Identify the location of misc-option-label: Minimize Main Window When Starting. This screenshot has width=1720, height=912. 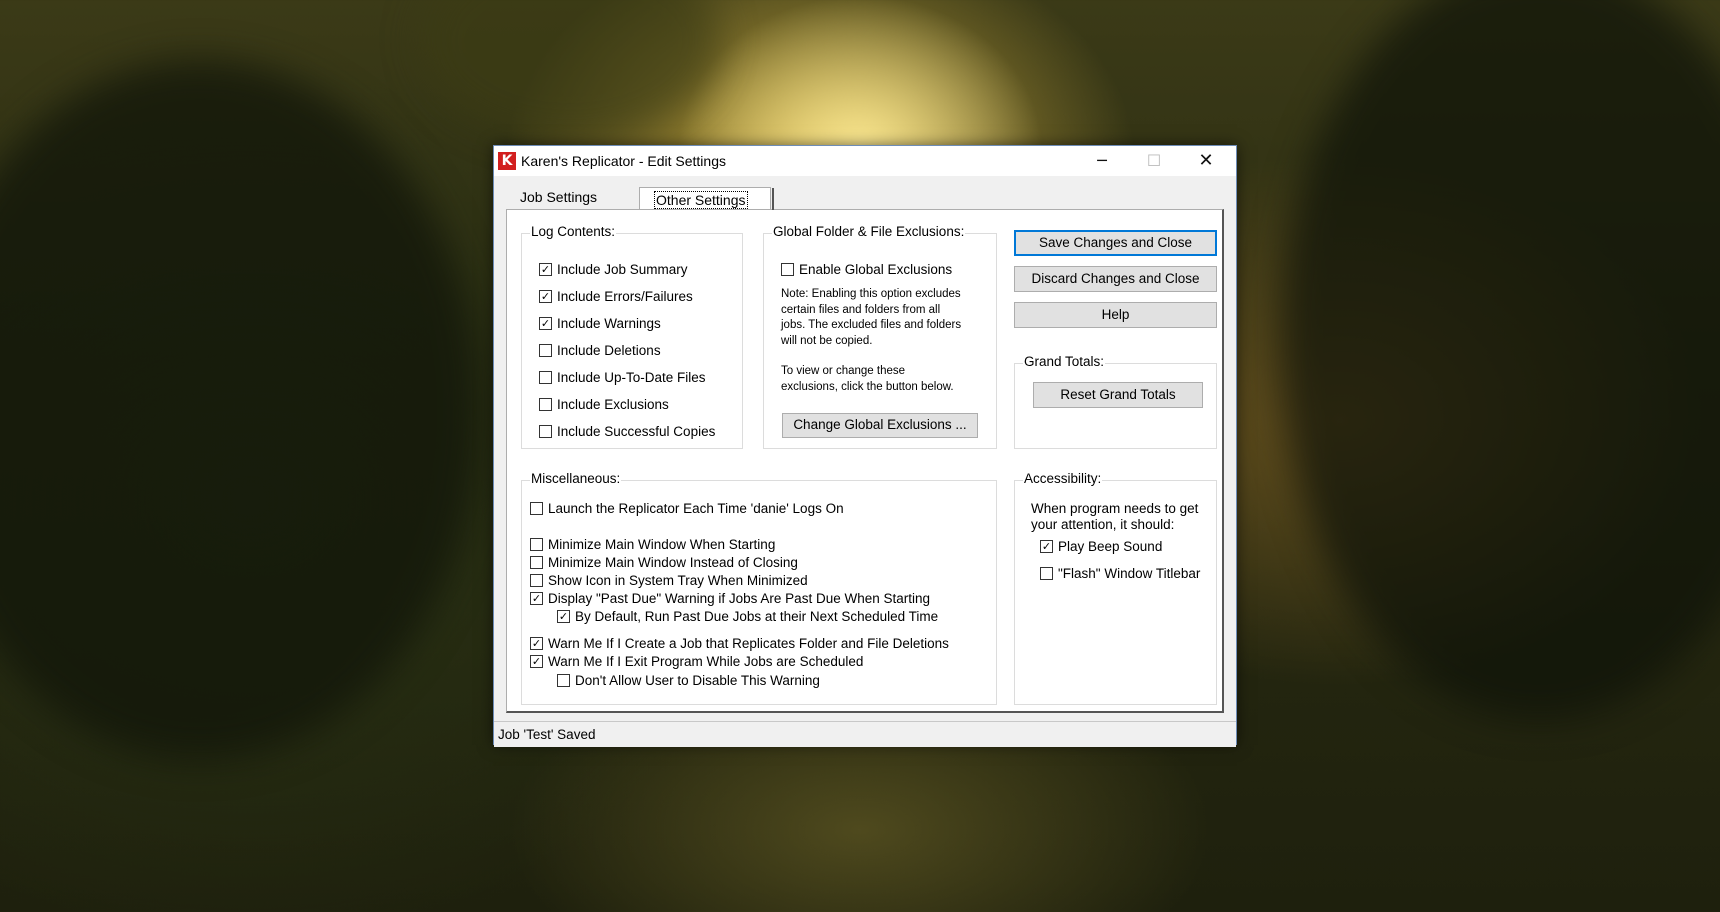
(662, 544).